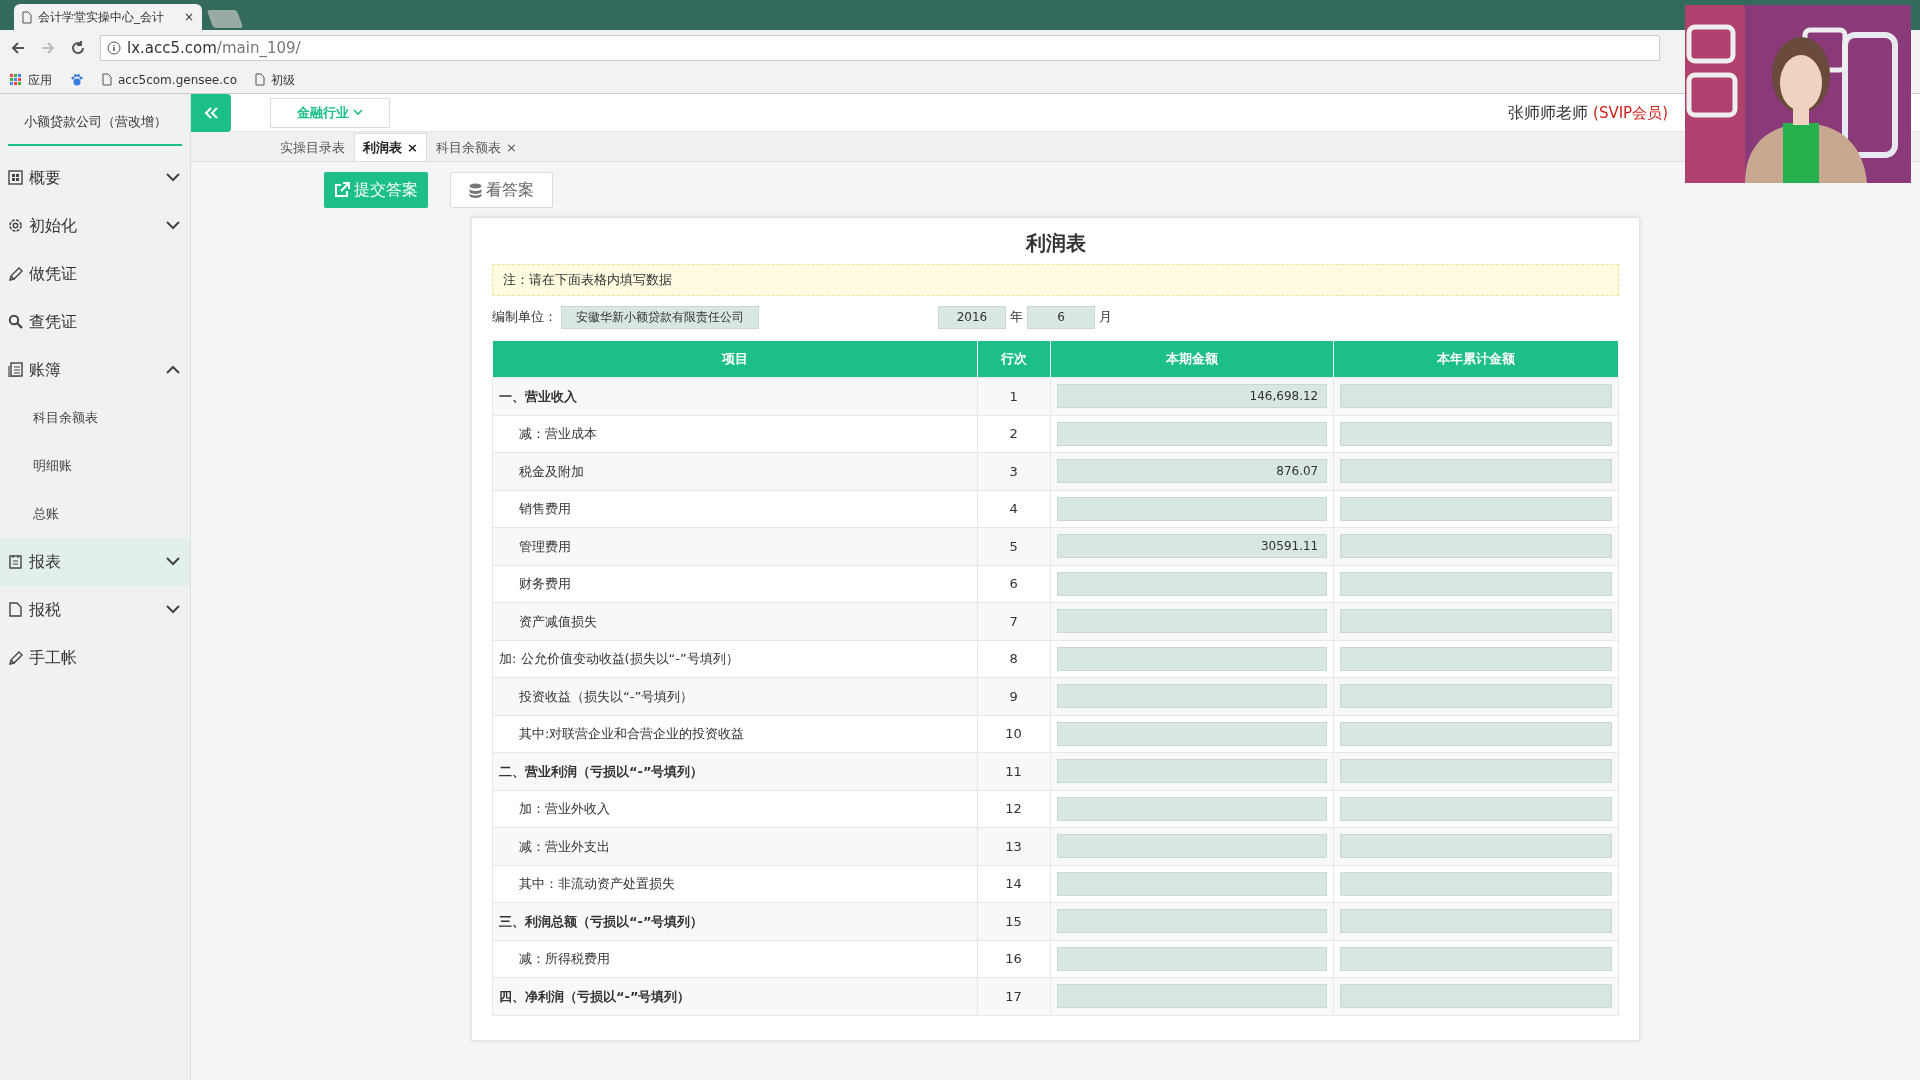 The image size is (1920, 1080). Describe the element at coordinates (16, 79) in the screenshot. I see `apps-grid-icon` at that location.